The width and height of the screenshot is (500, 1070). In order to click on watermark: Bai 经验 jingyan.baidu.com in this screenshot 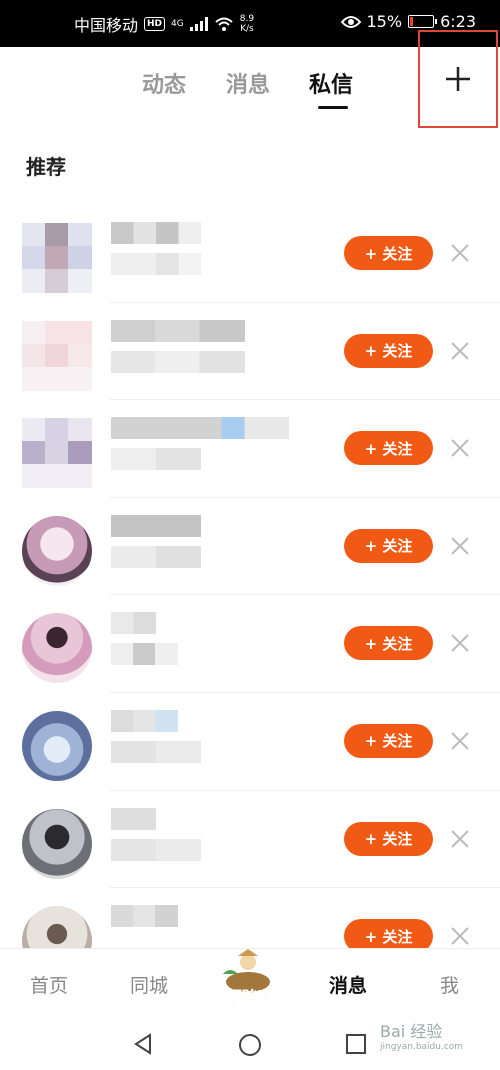, I will do `click(421, 1035)`.